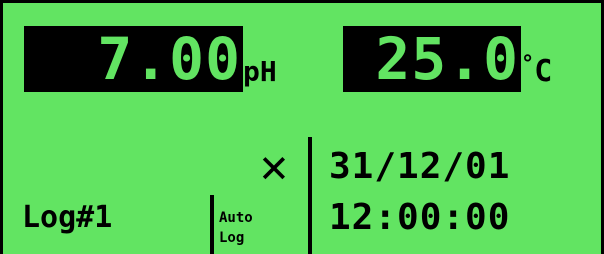 This screenshot has height=254, width=604. Describe the element at coordinates (67, 217) in the screenshot. I see `log-number-label: Log#1` at that location.